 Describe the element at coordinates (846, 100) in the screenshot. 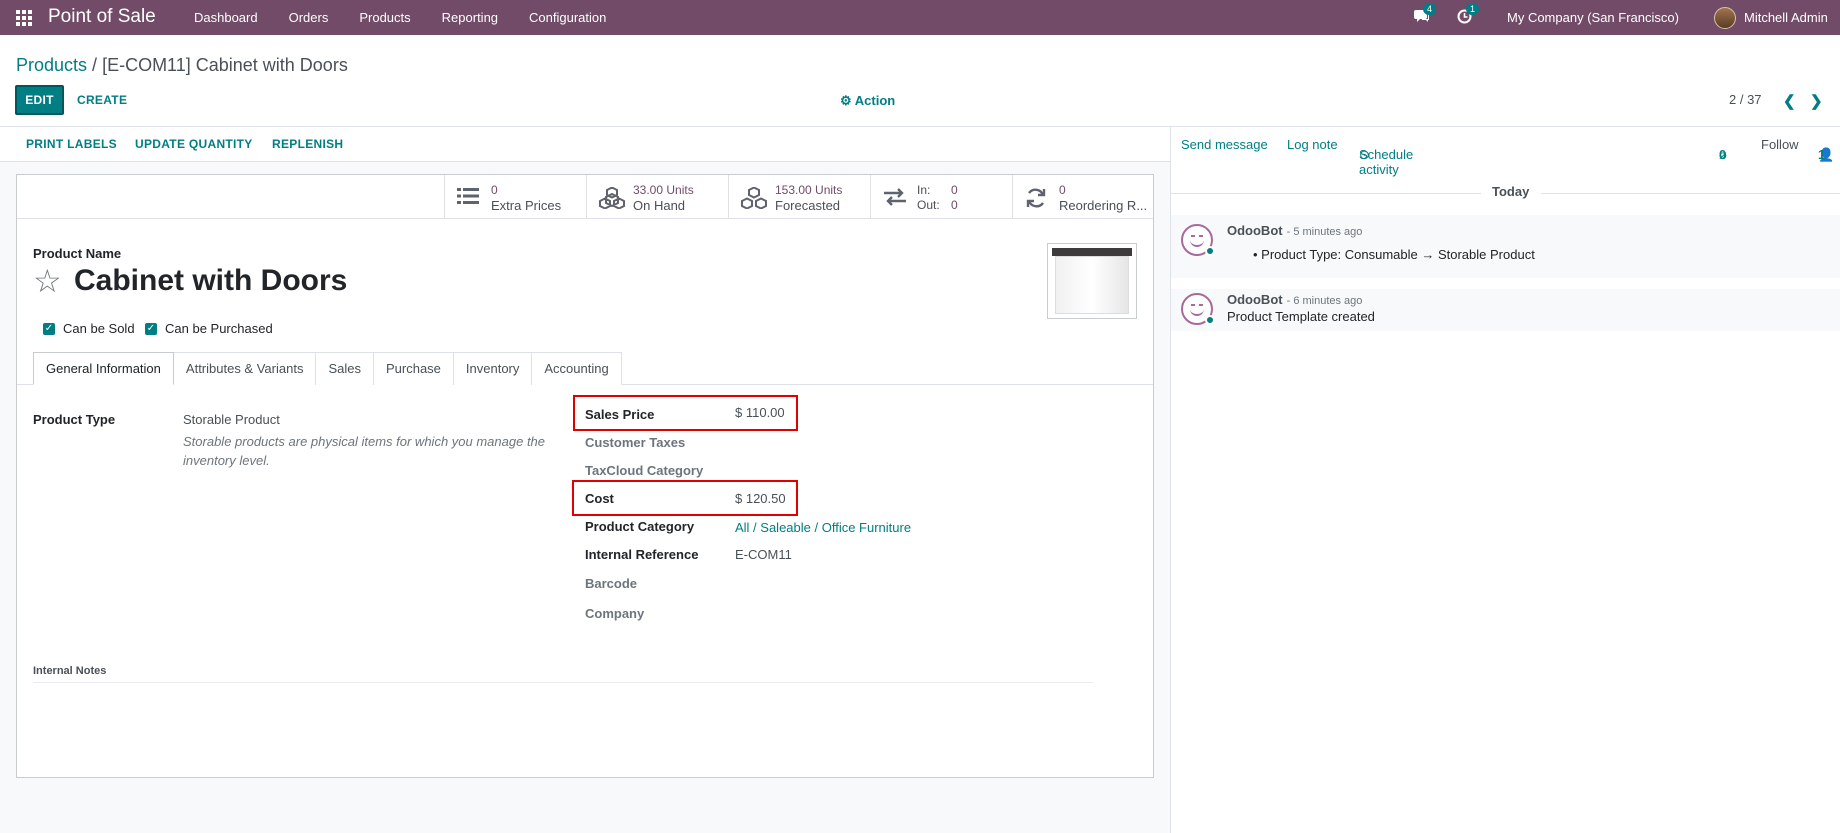

I see `gear-icon: ⚙` at that location.